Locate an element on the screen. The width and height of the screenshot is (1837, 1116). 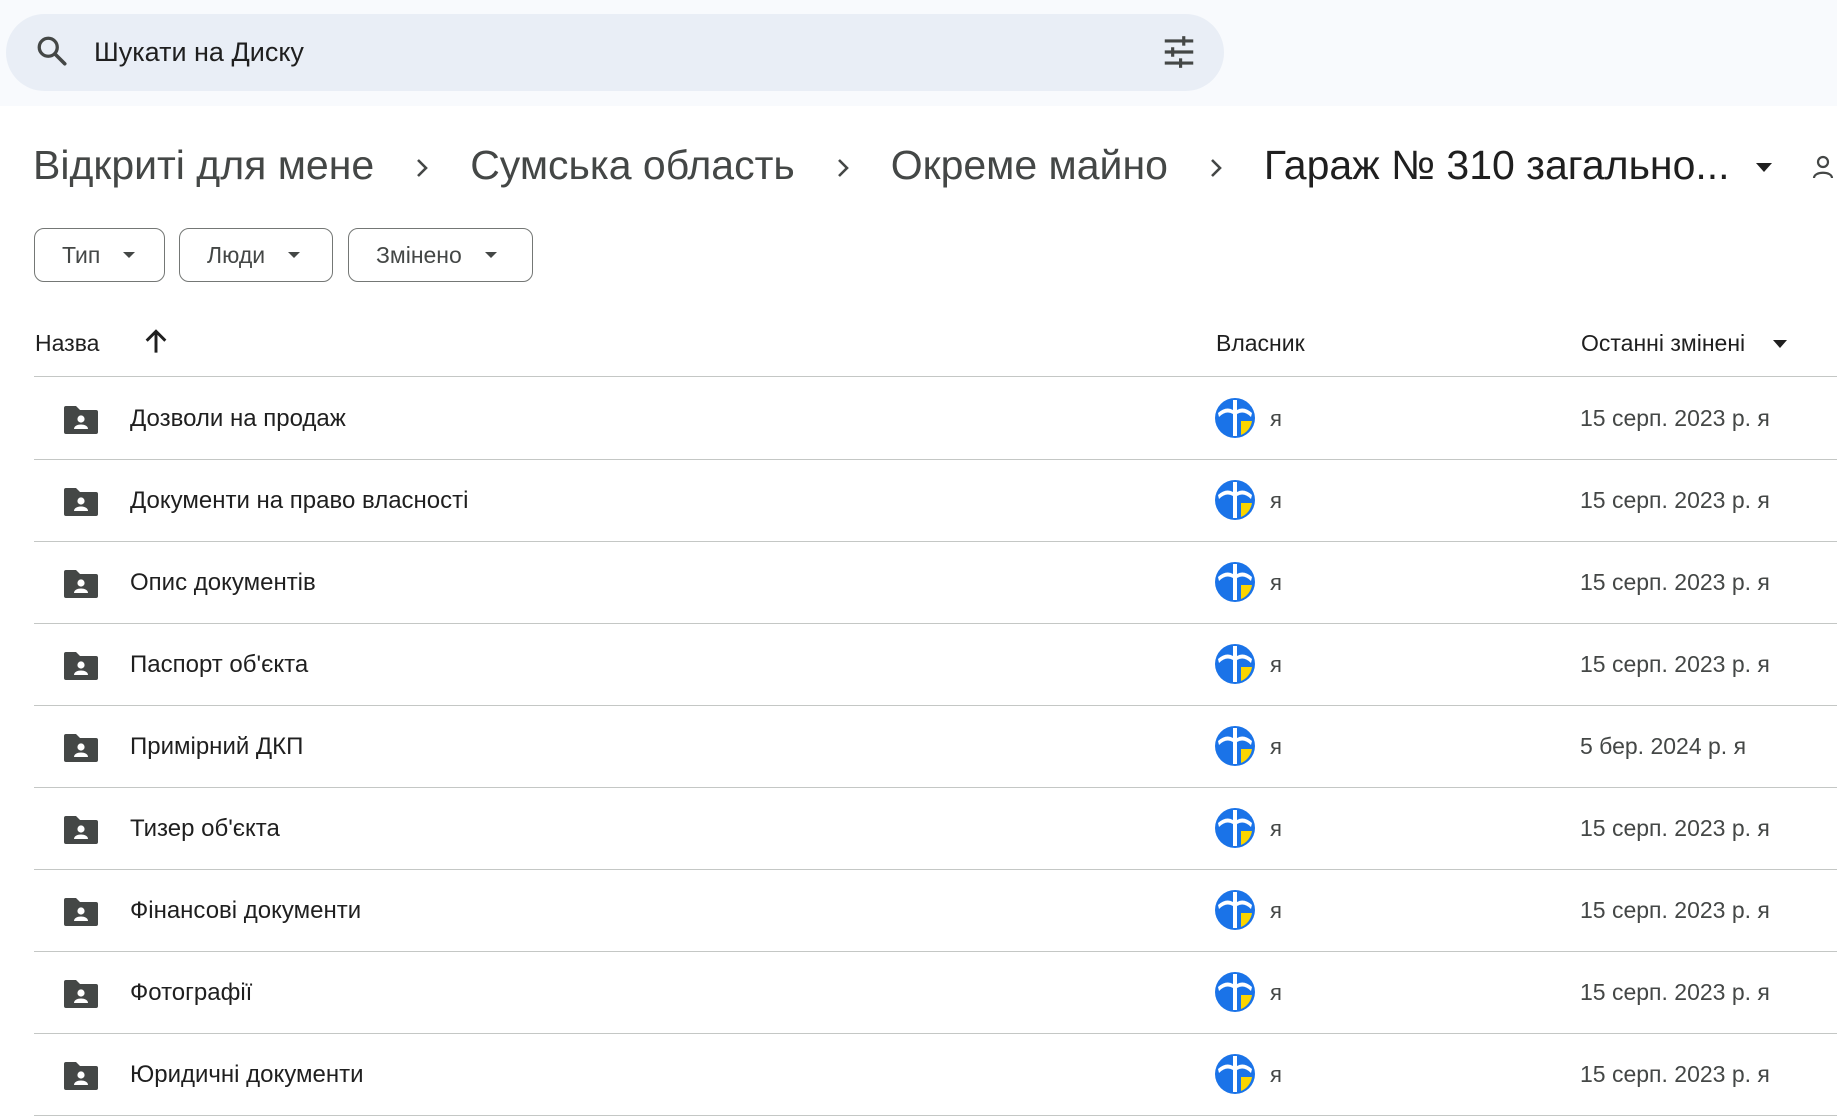
file-name: Дозволи на продаж is located at coordinates (238, 418).